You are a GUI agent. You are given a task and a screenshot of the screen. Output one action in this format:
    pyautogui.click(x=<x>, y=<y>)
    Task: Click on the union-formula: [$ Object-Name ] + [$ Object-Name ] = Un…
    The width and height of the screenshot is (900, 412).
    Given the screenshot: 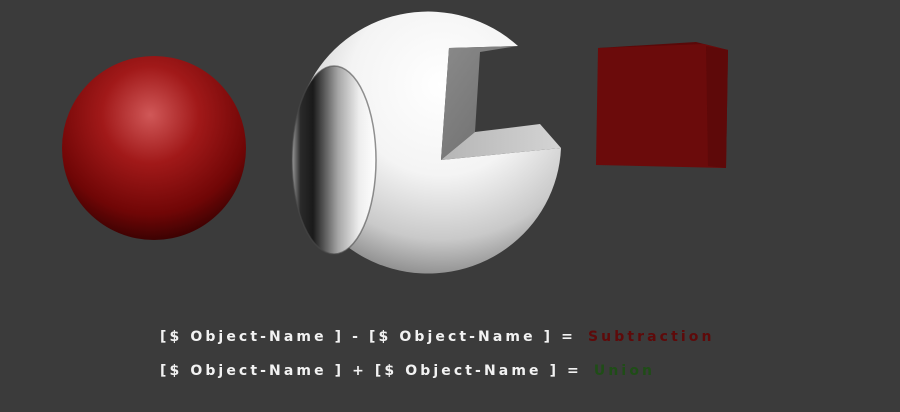 What is the action you would take?
    pyautogui.click(x=407, y=371)
    